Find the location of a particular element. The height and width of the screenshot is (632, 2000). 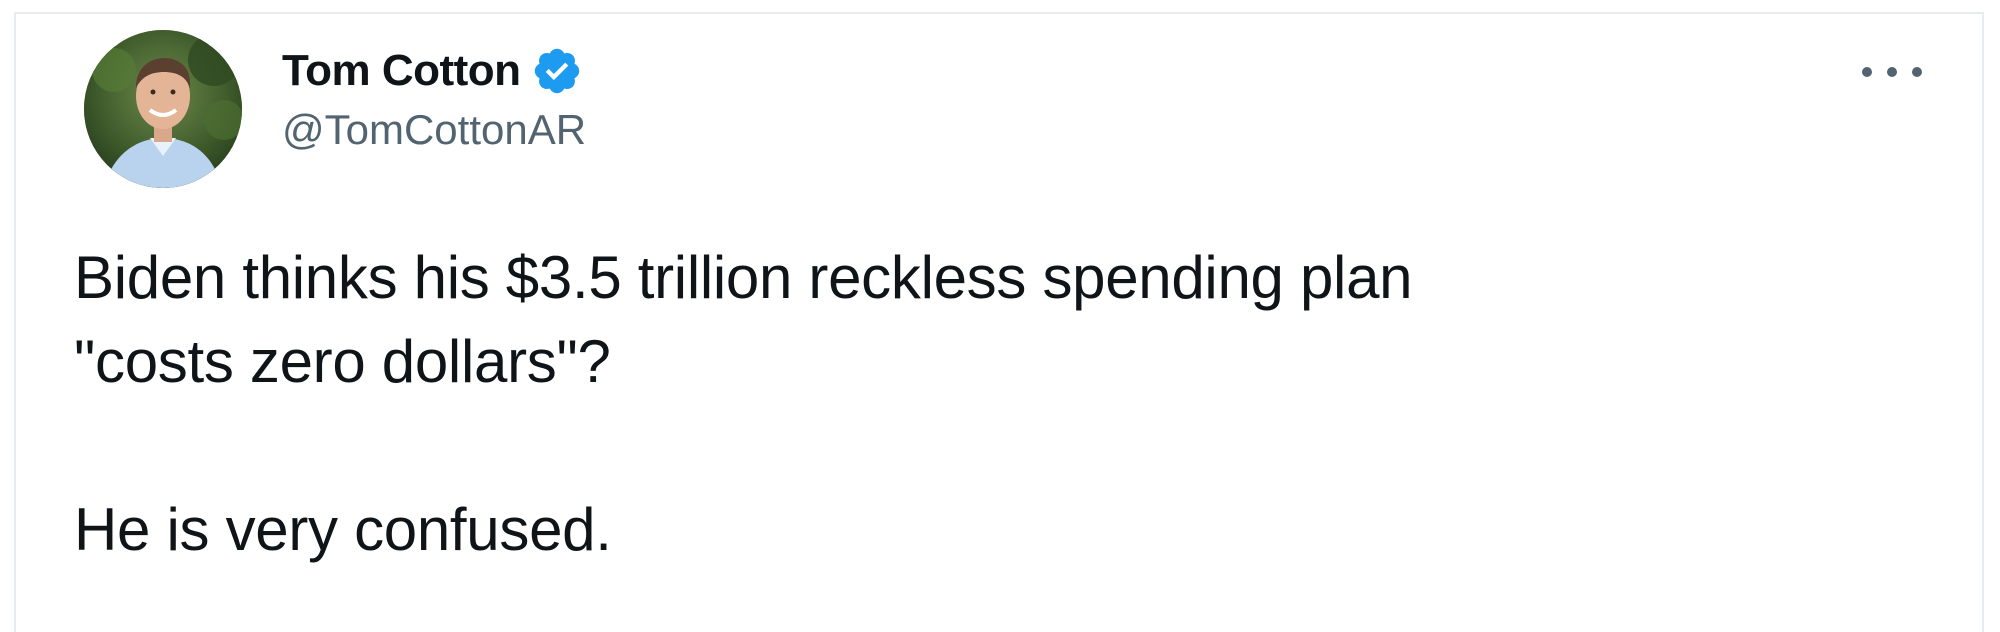

more-options-button is located at coordinates (1892, 72).